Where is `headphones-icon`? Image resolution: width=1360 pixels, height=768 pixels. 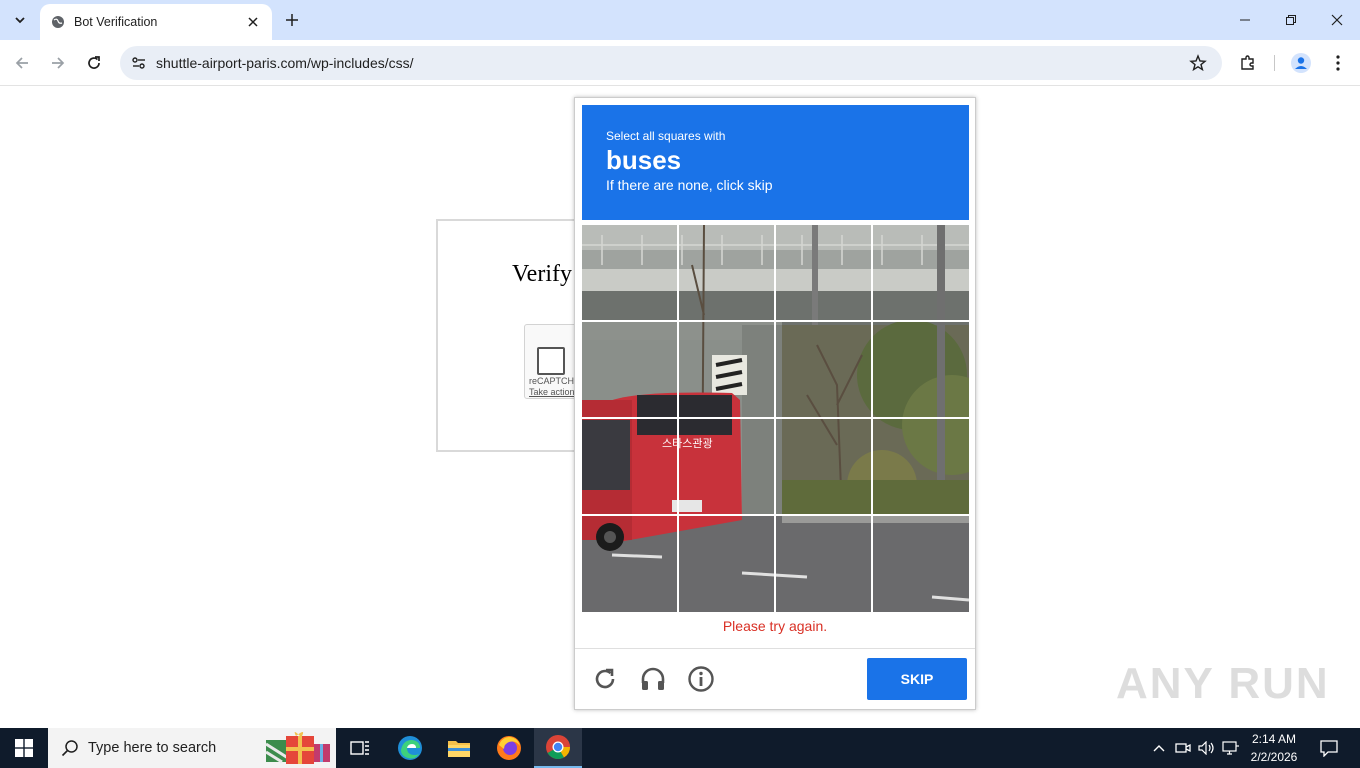 headphones-icon is located at coordinates (653, 678).